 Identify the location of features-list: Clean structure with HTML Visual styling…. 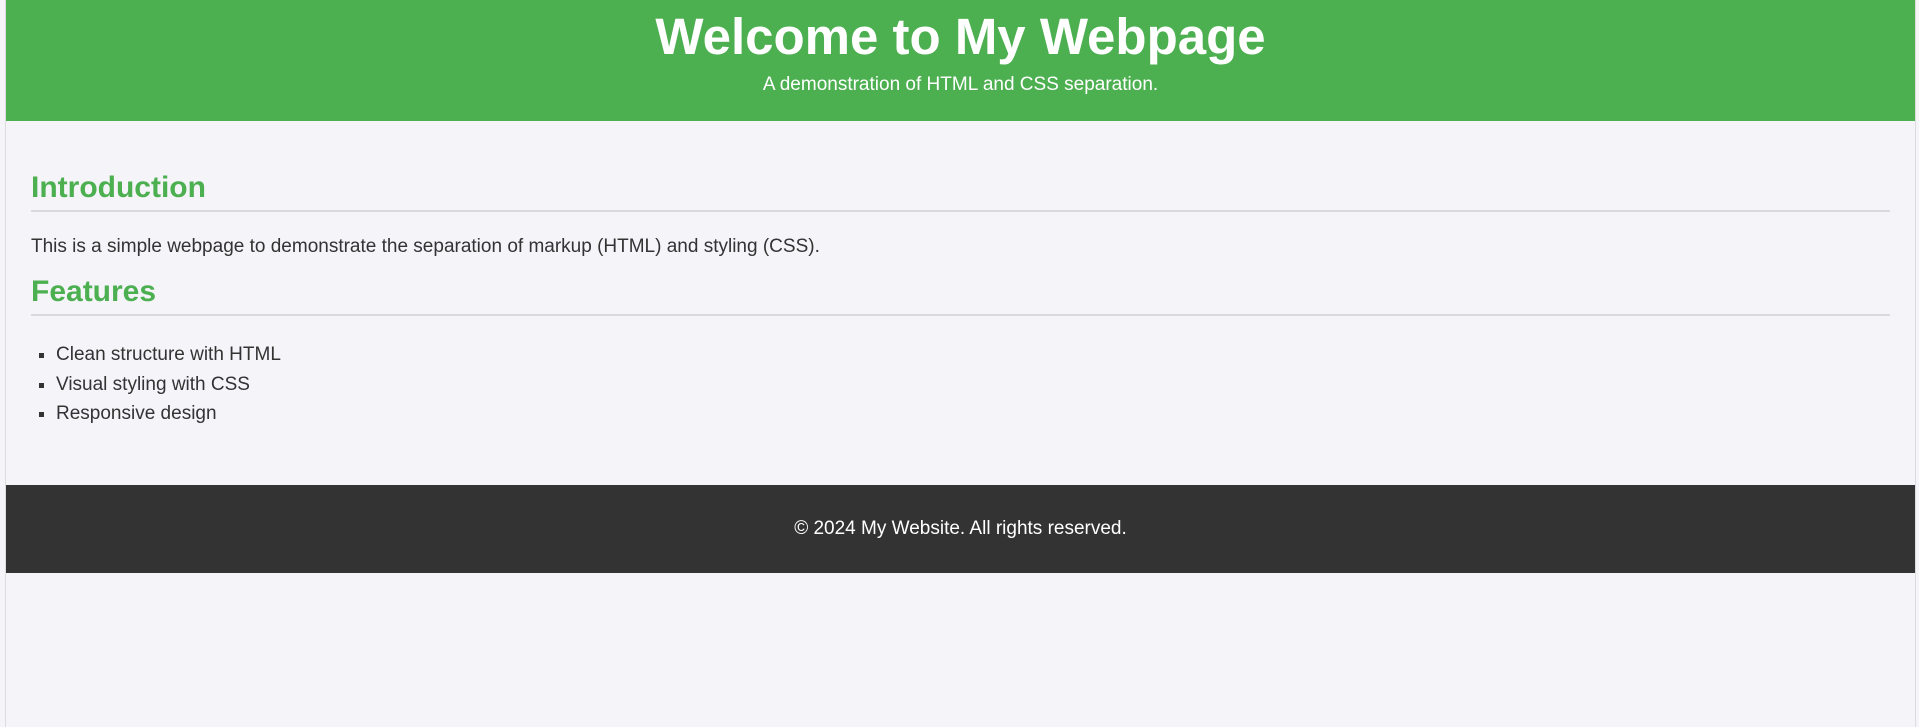
(960, 384).